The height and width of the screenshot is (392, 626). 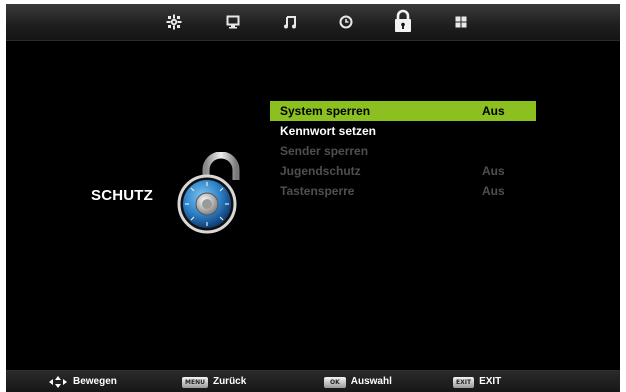 I want to click on grid-icon, so click(x=461, y=22).